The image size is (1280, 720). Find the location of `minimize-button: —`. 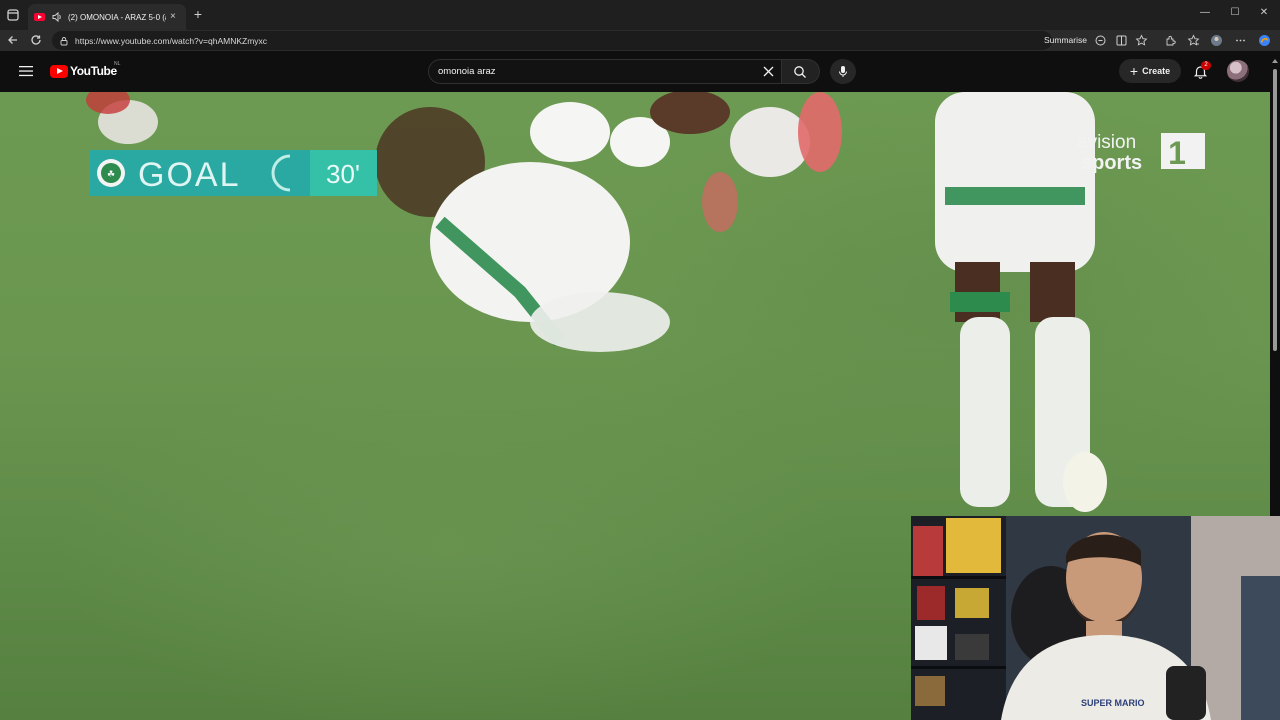

minimize-button: — is located at coordinates (1205, 13).